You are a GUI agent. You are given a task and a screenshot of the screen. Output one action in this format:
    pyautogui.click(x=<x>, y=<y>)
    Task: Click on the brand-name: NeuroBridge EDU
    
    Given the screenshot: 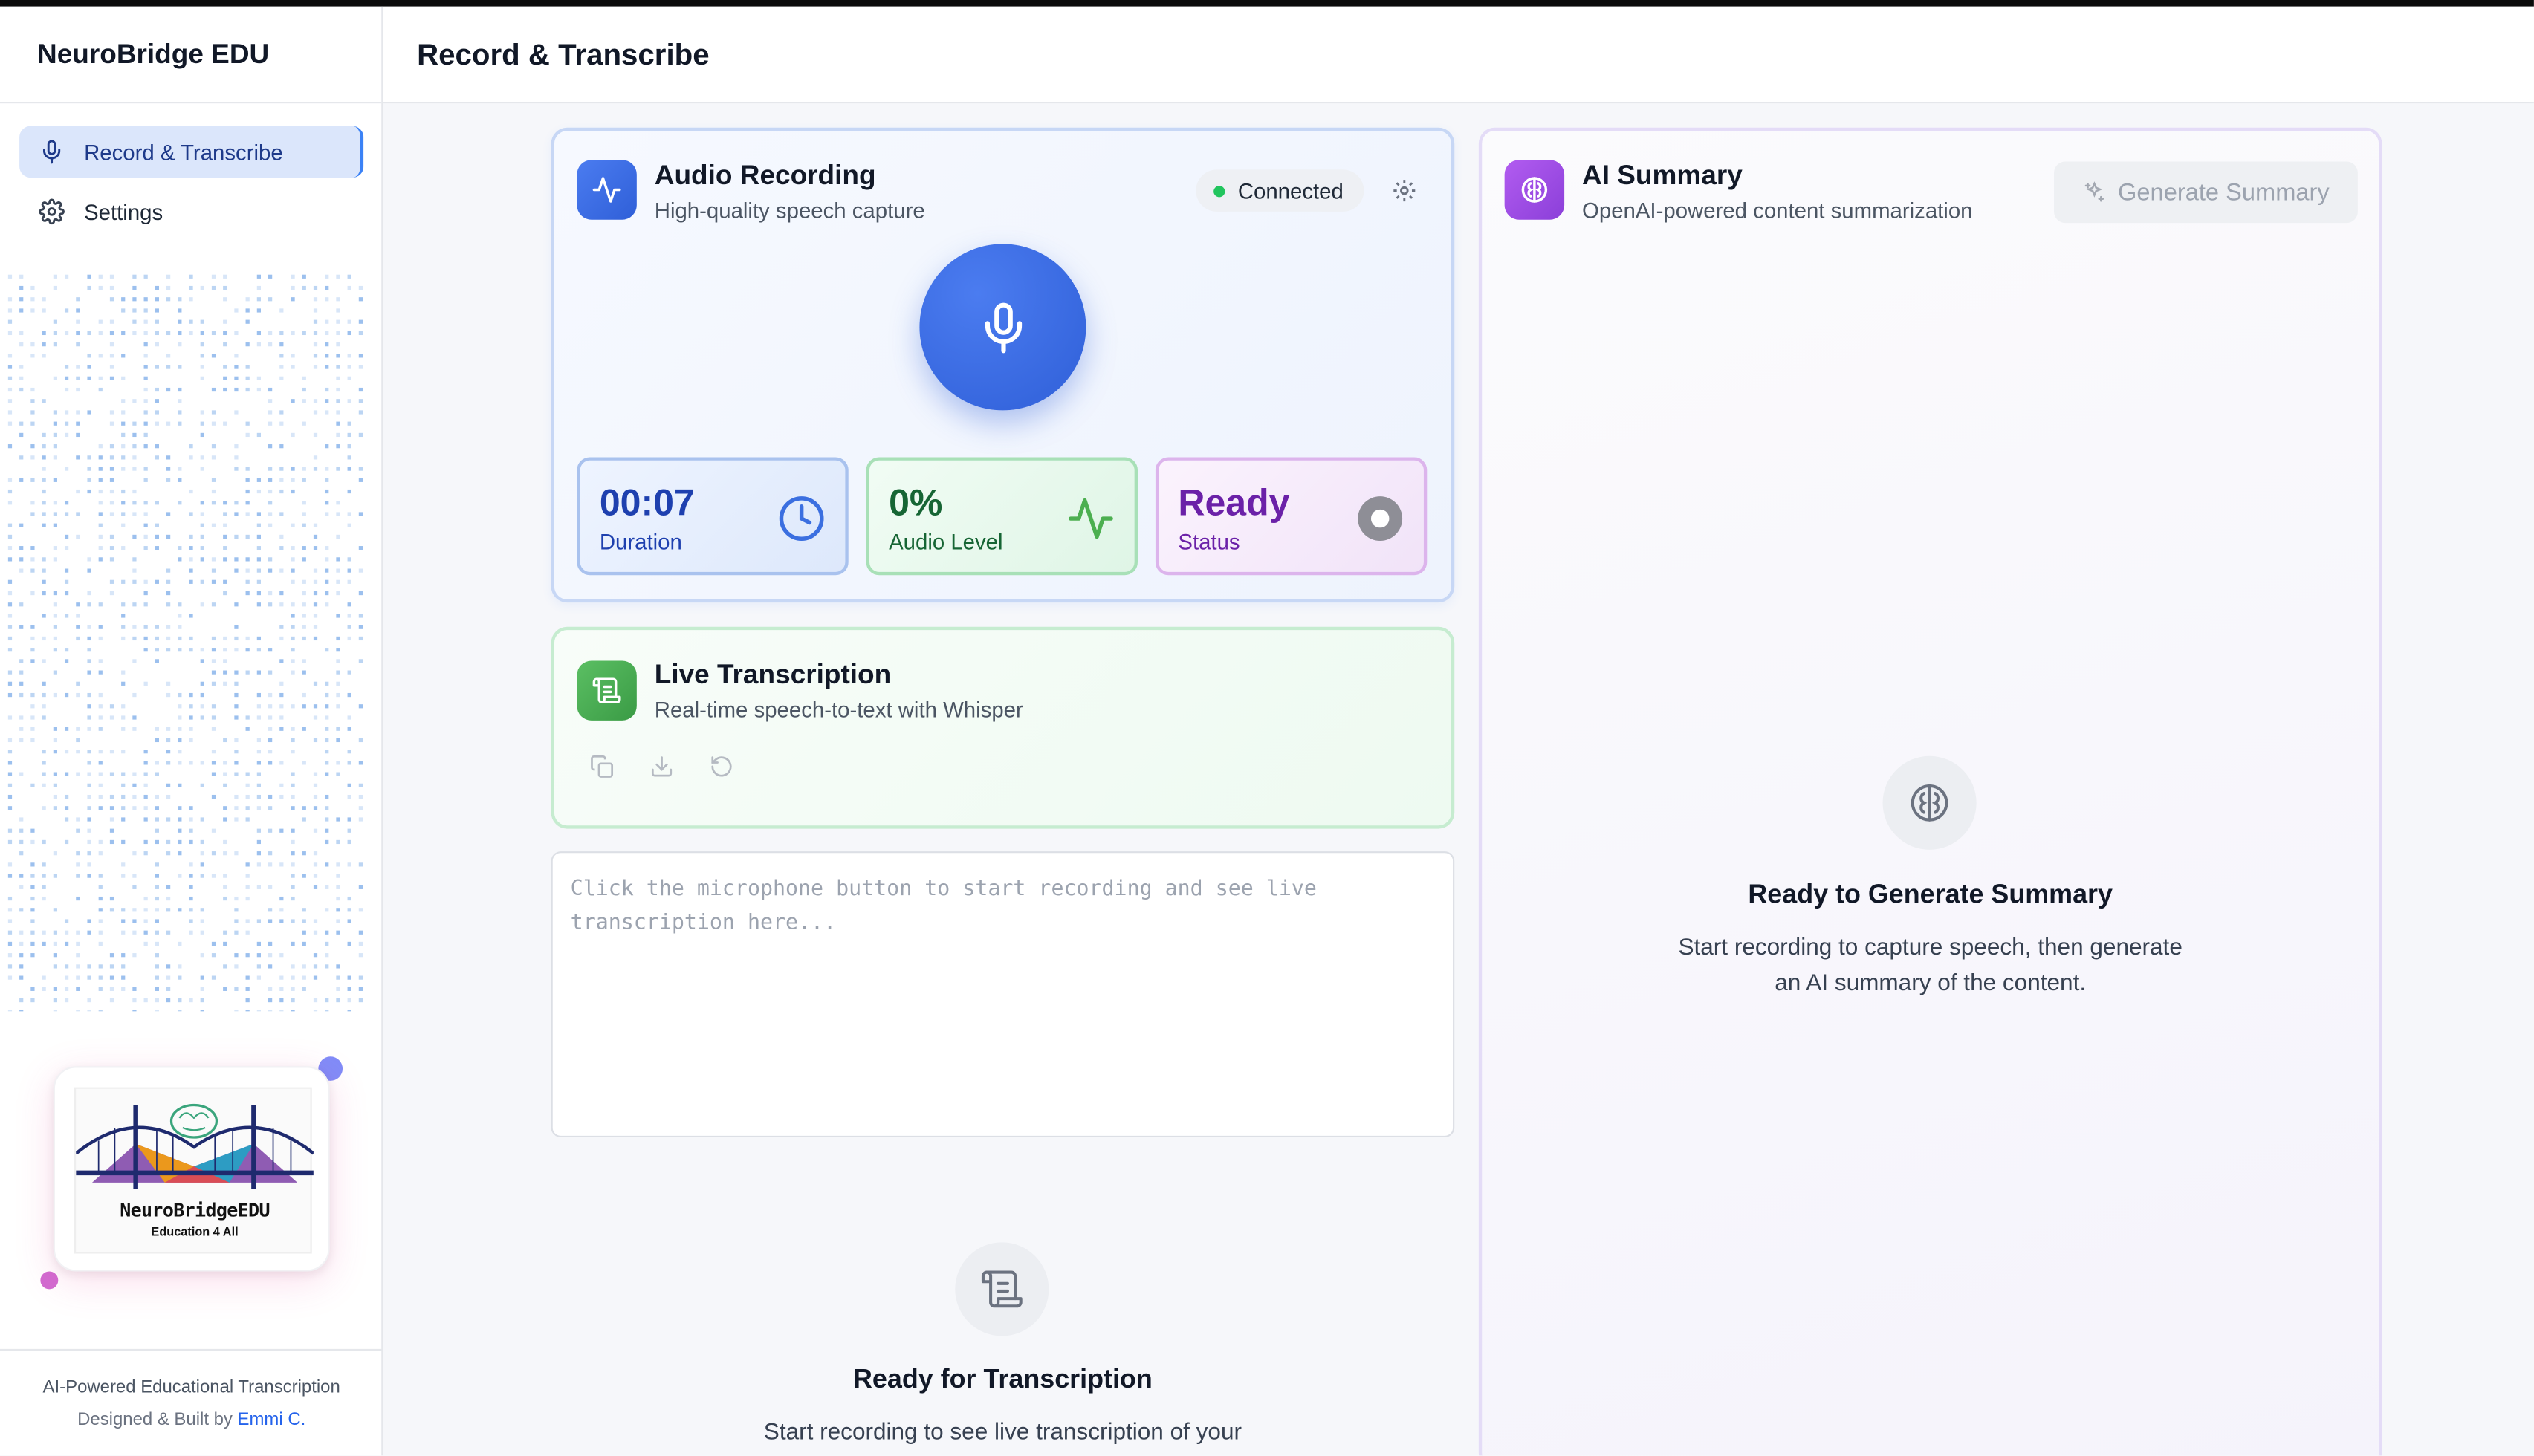 What is the action you would take?
    pyautogui.click(x=191, y=56)
    